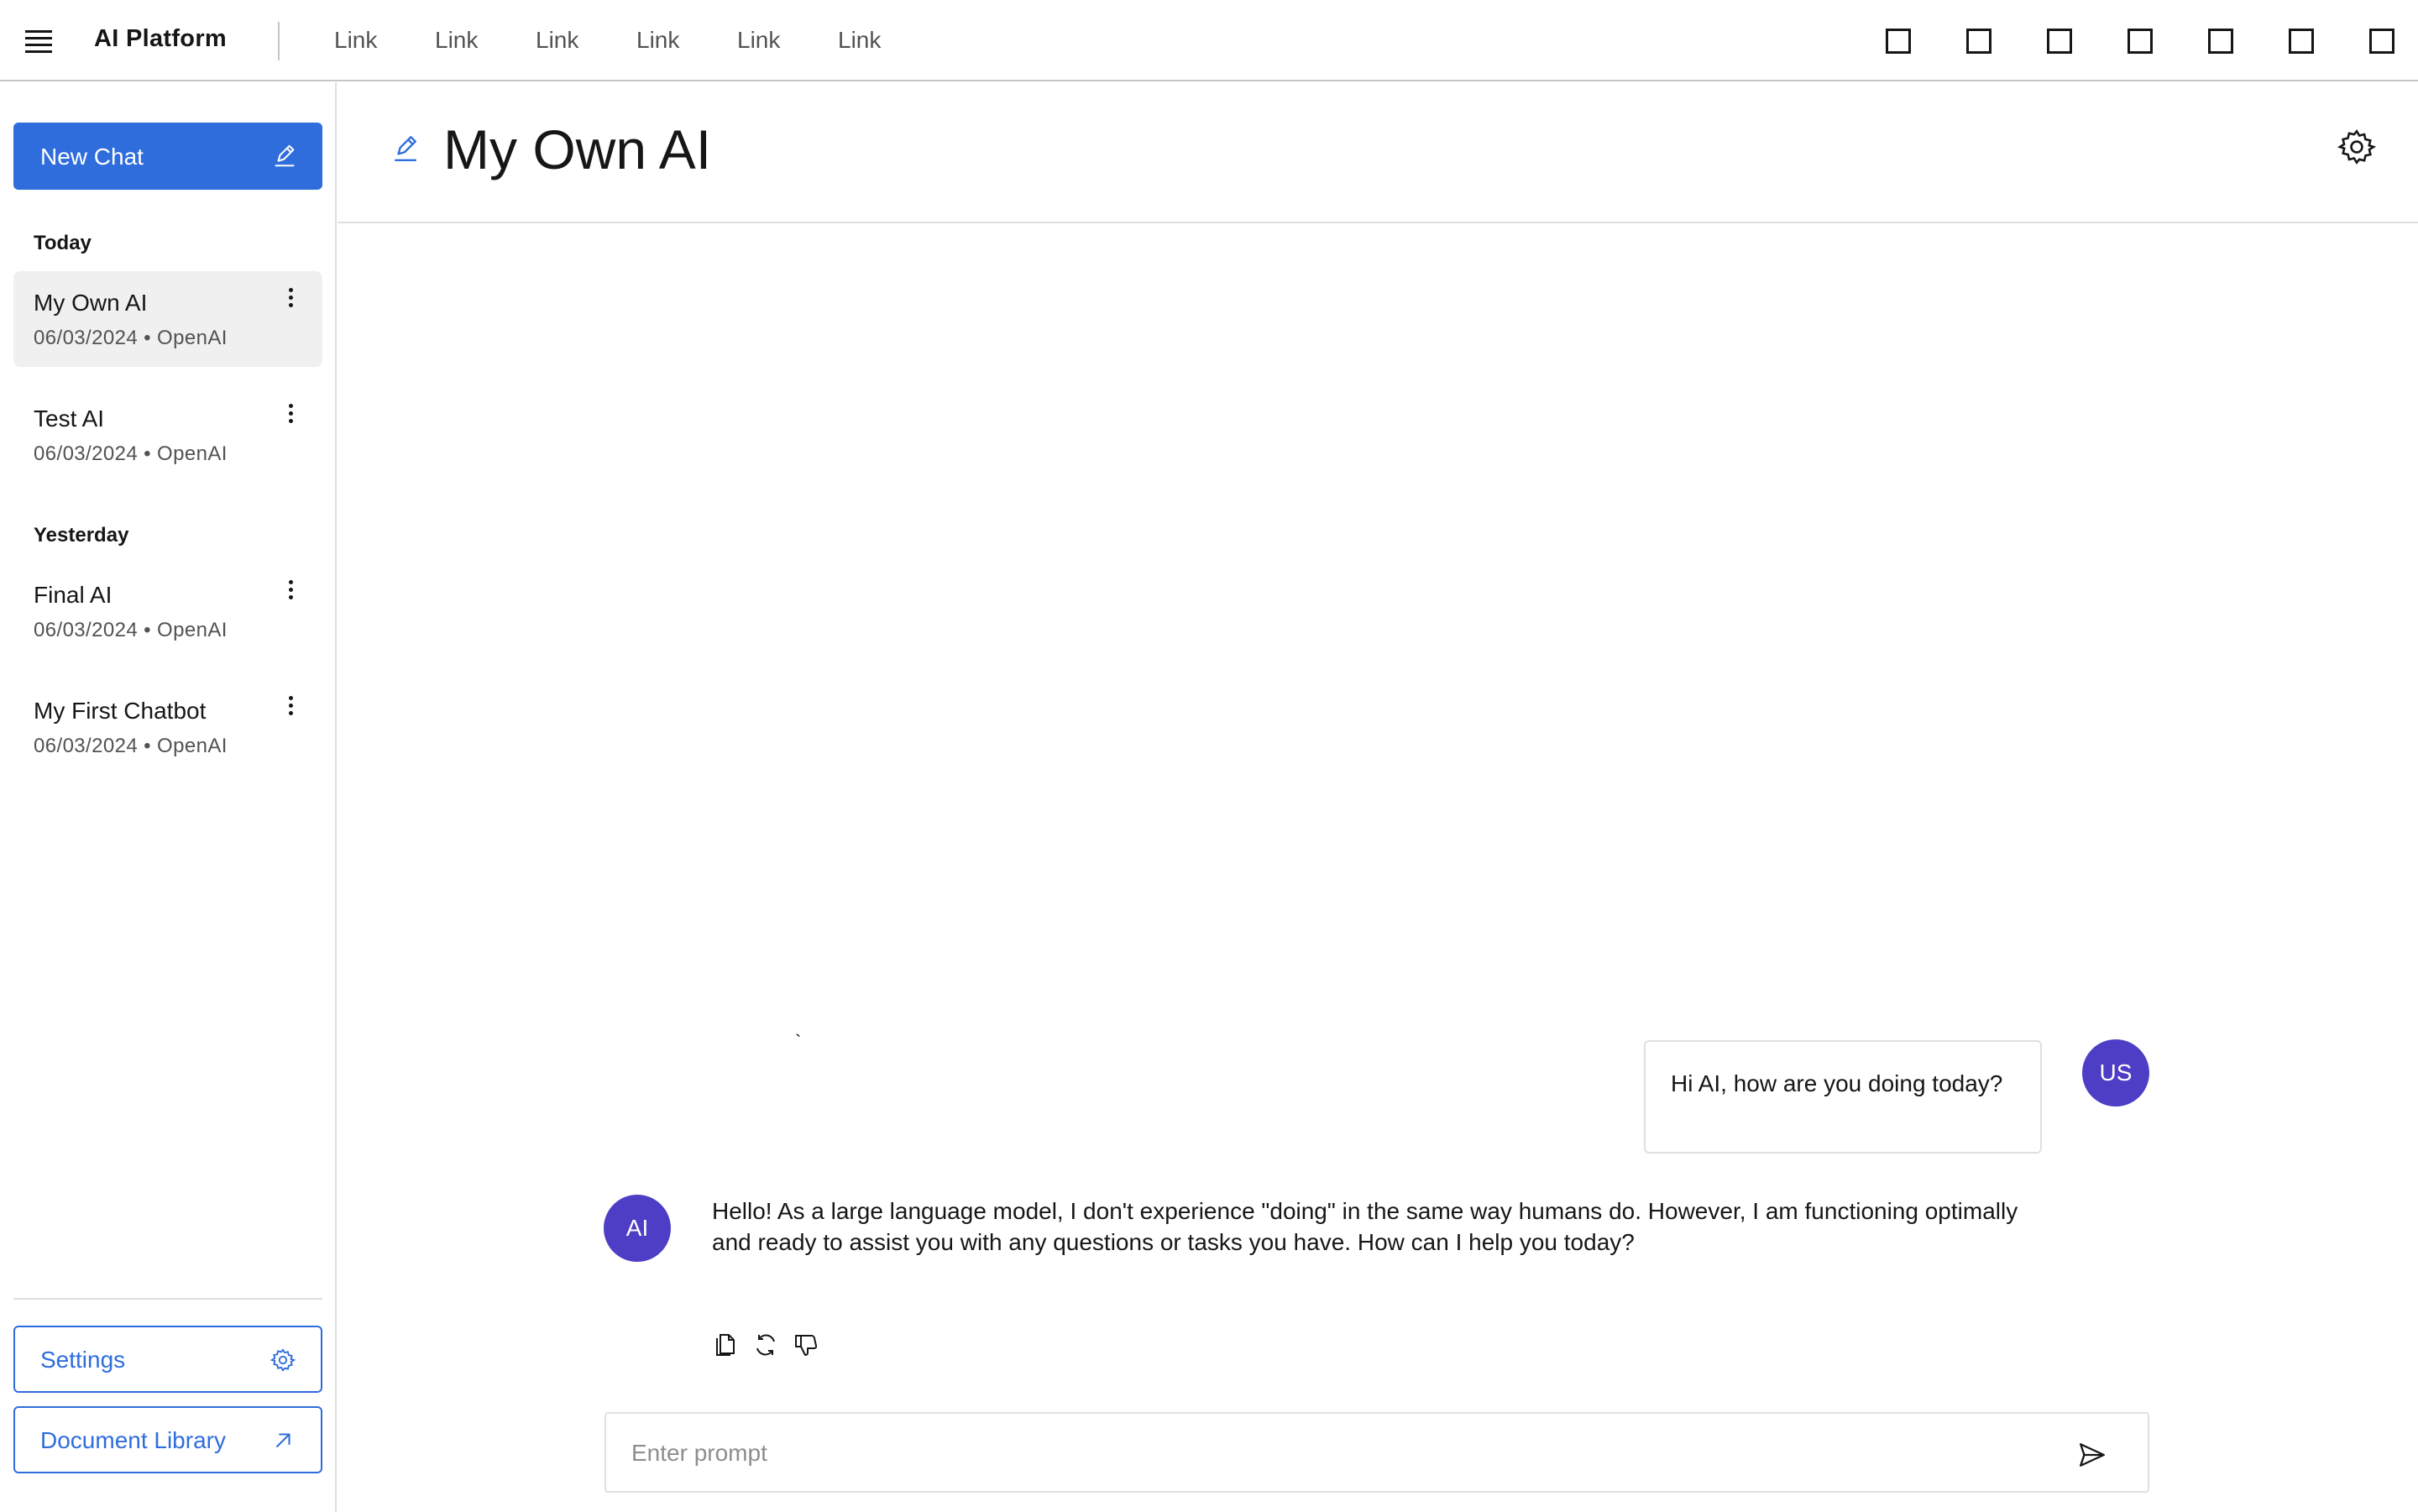  Describe the element at coordinates (577, 149) in the screenshot. I see `page-title: My Own AI` at that location.